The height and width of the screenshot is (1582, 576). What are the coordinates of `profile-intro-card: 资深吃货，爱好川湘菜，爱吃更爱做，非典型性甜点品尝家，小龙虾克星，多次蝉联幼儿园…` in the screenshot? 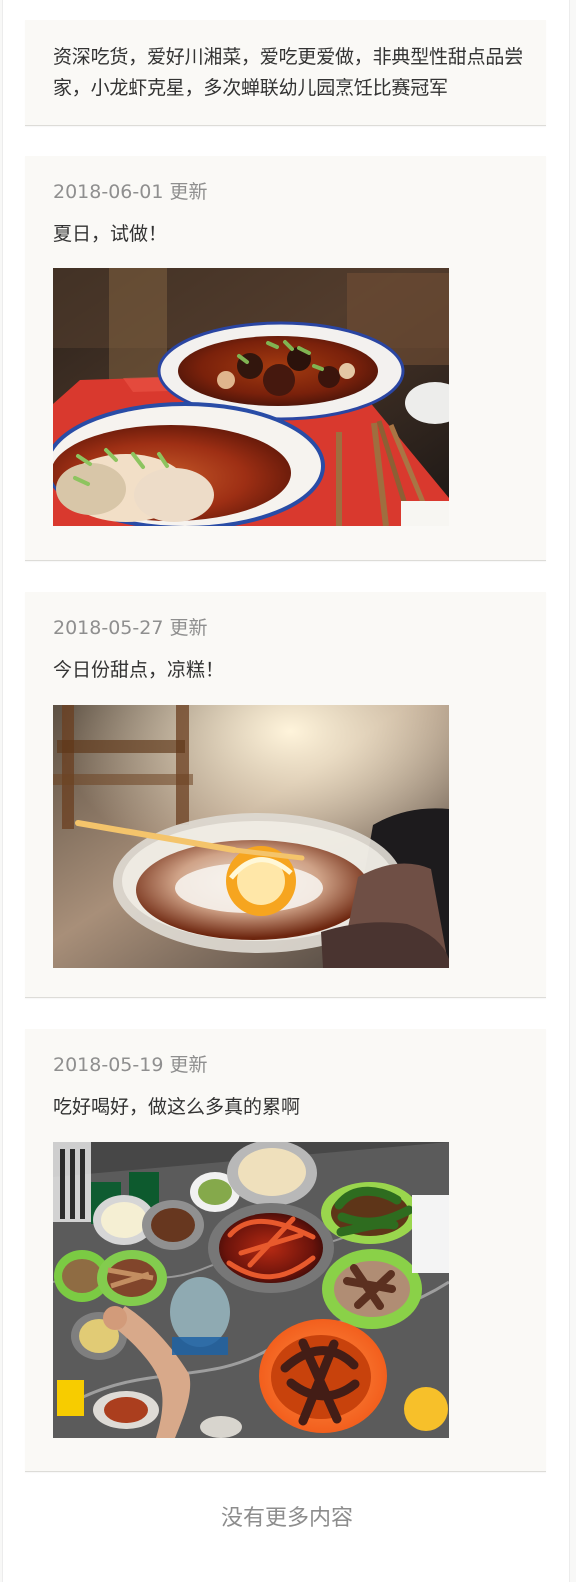 It's located at (285, 73).